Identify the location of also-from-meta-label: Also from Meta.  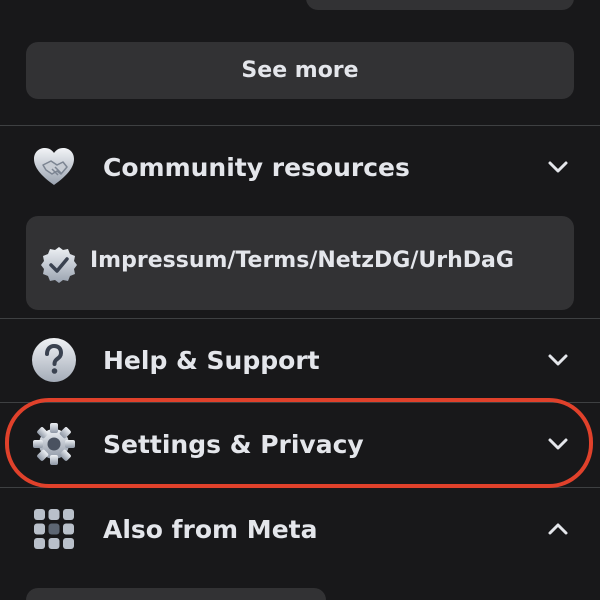
(210, 529).